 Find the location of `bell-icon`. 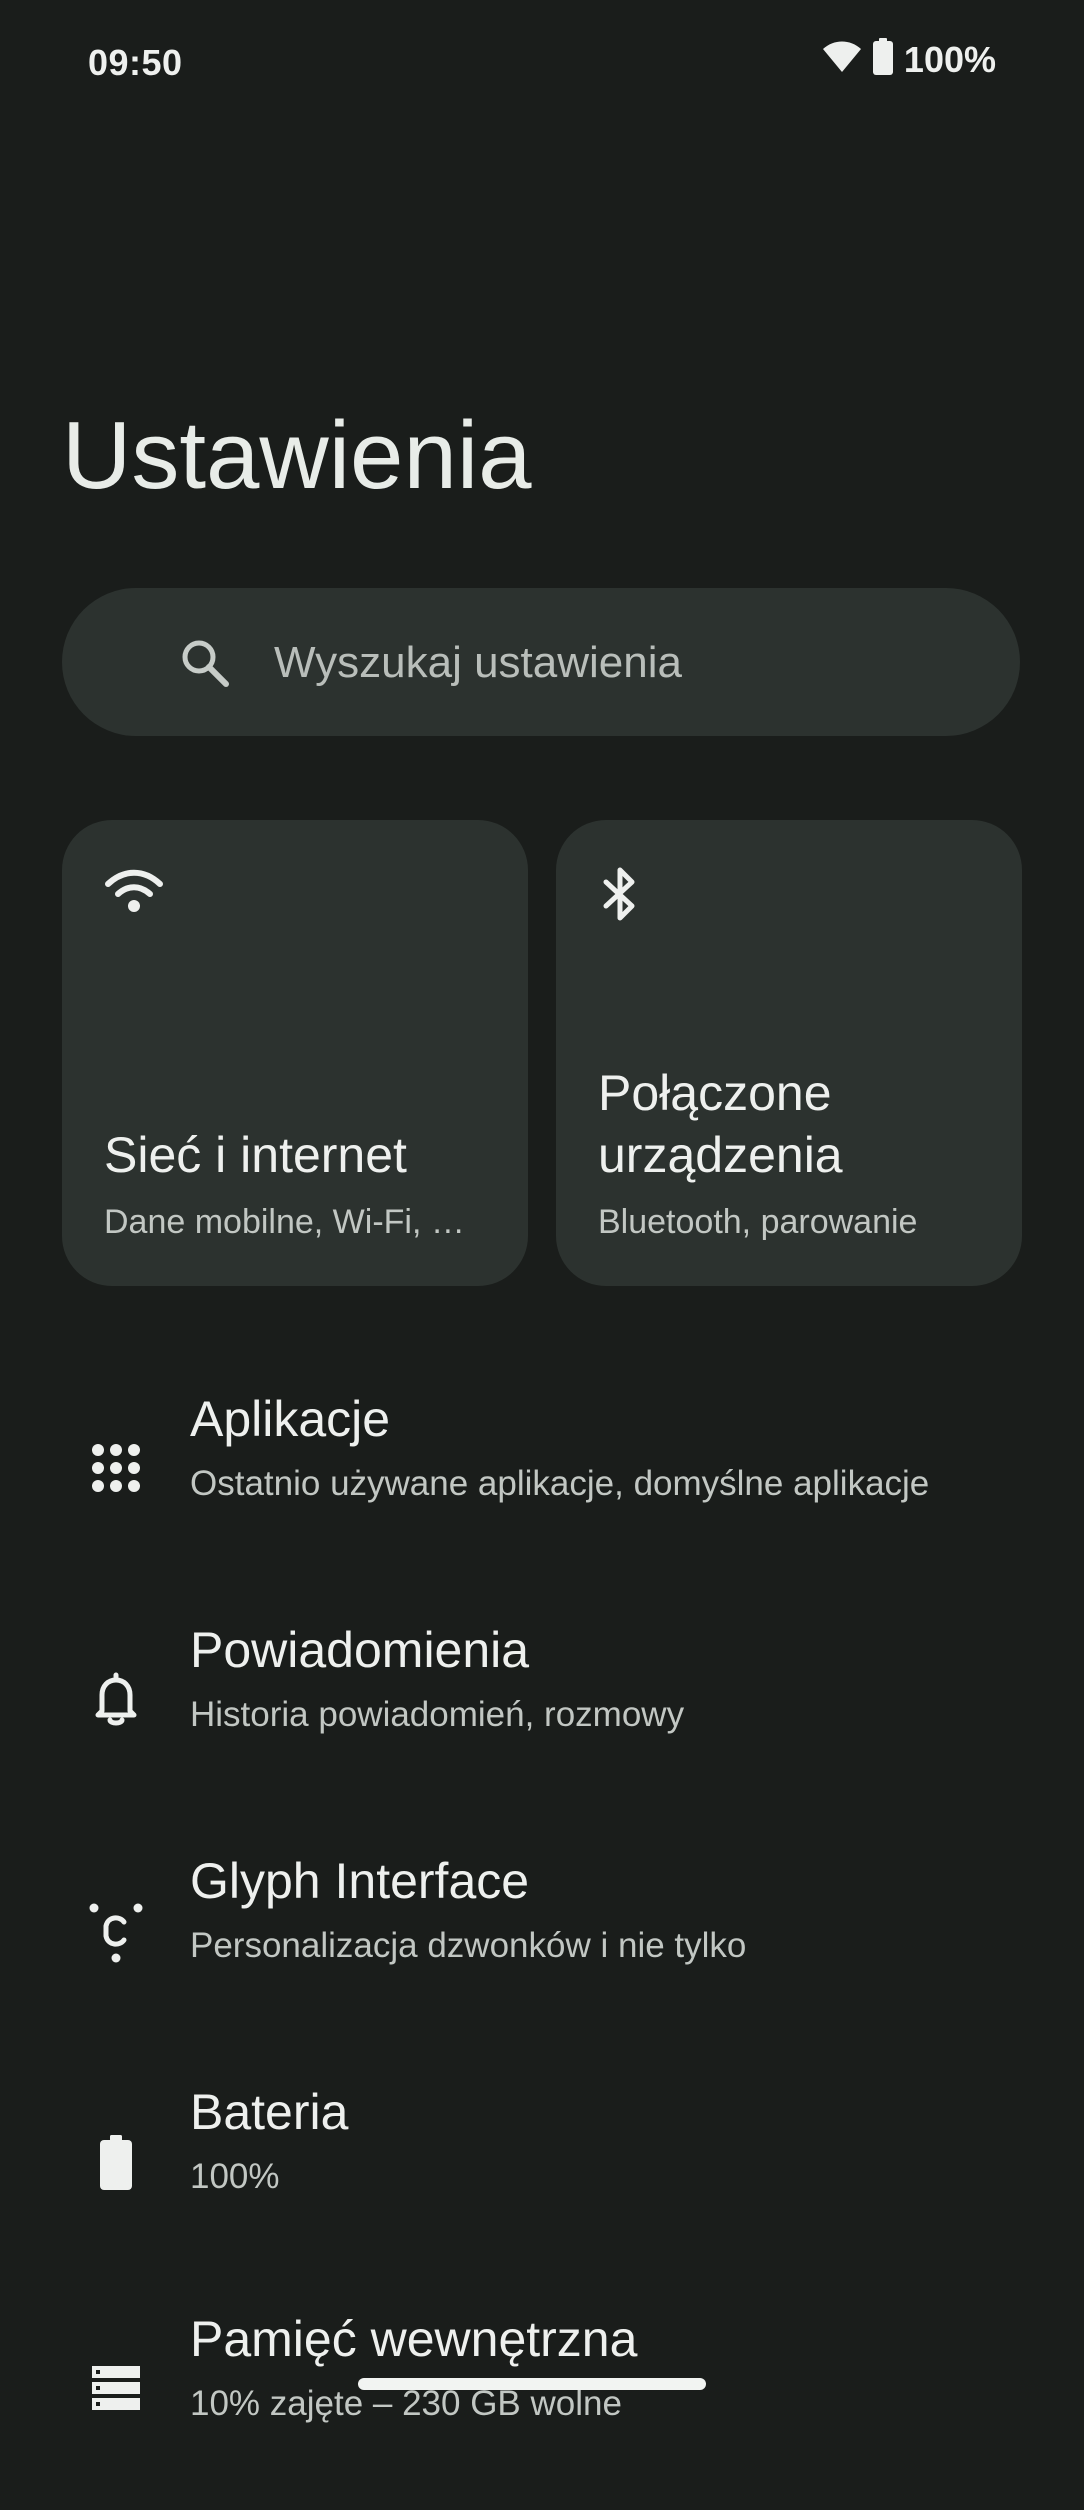

bell-icon is located at coordinates (116, 1699).